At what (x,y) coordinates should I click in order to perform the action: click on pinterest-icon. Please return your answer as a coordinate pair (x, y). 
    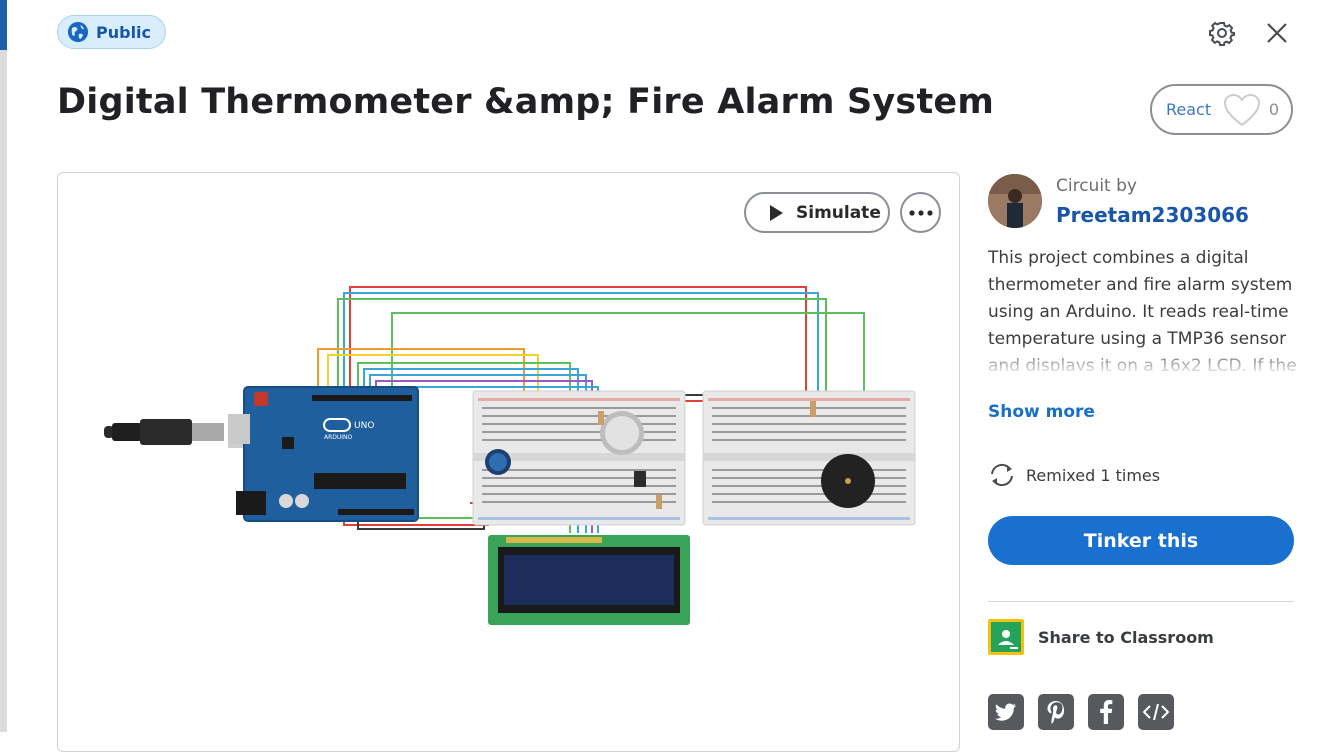
    Looking at the image, I should click on (1056, 712).